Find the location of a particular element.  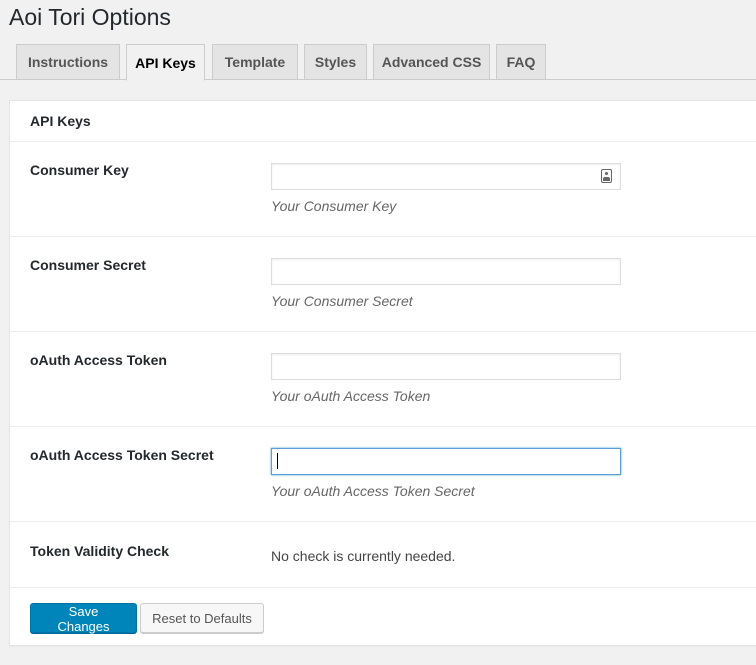

tab-api-keys: API Keys is located at coordinates (165, 62).